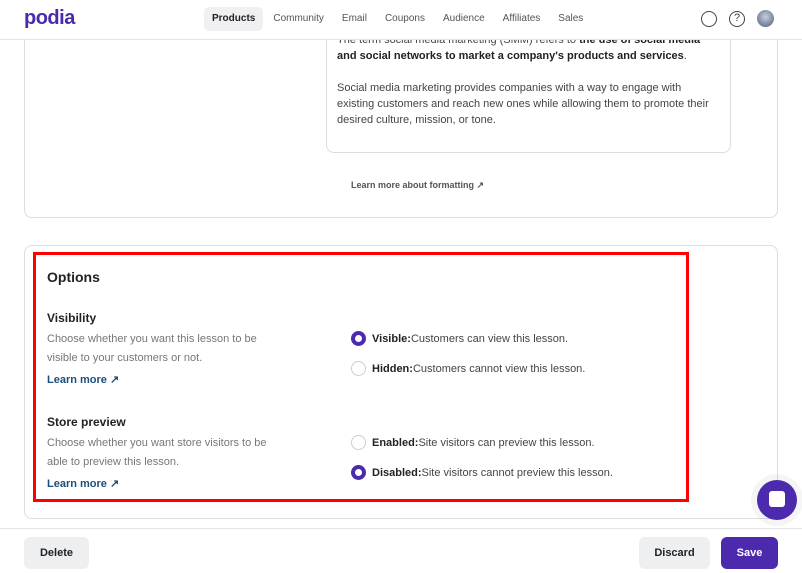 Image resolution: width=802 pixels, height=573 pixels. What do you see at coordinates (397, 472) in the screenshot?
I see `label: Disabled:` at bounding box center [397, 472].